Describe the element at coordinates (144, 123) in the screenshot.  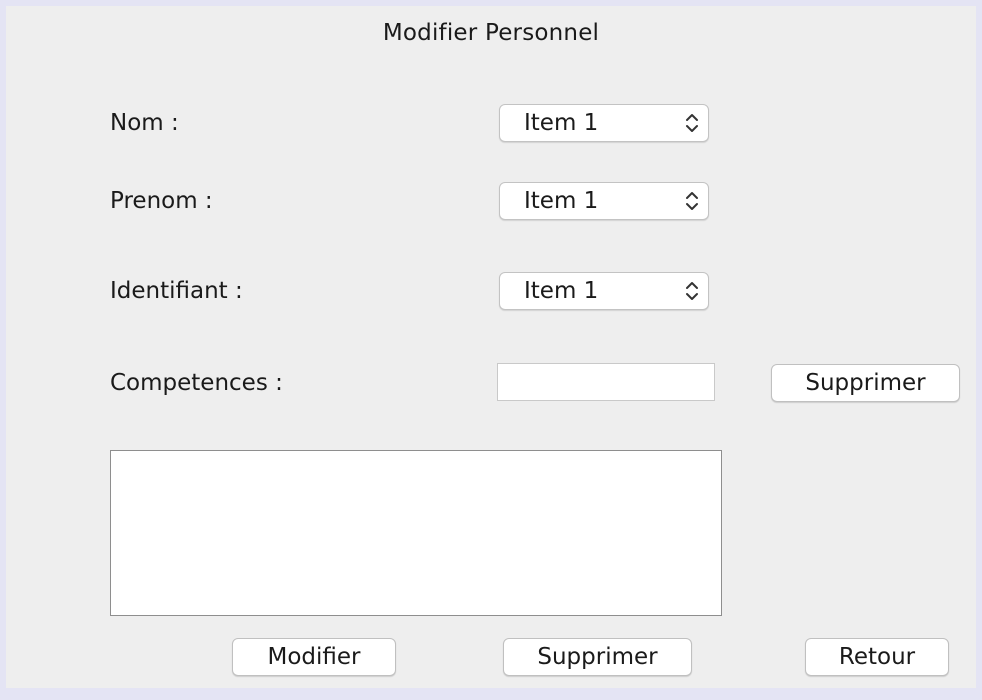
I see `nom-label: Nom :` at that location.